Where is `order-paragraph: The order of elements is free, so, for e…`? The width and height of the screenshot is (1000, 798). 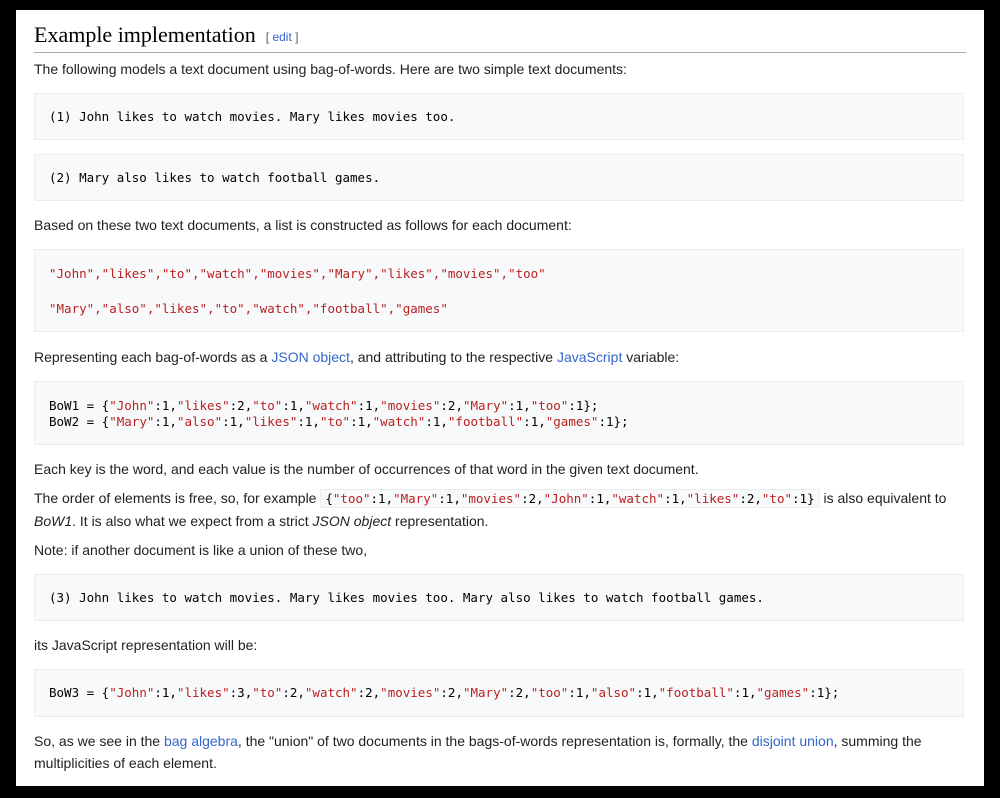
order-paragraph: The order of elements is free, so, for e… is located at coordinates (499, 509).